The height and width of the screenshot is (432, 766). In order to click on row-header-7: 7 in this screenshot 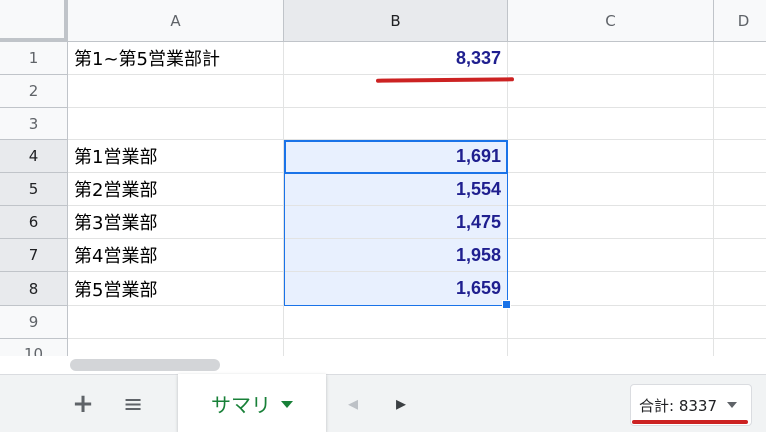, I will do `click(34, 255)`.